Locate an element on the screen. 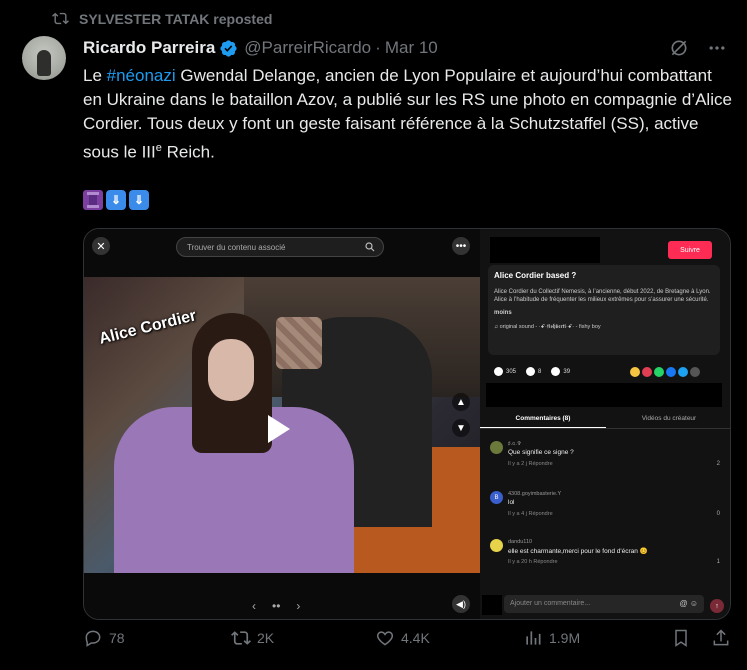 This screenshot has height=670, width=747. views-button: 1.9M is located at coordinates (551, 638).